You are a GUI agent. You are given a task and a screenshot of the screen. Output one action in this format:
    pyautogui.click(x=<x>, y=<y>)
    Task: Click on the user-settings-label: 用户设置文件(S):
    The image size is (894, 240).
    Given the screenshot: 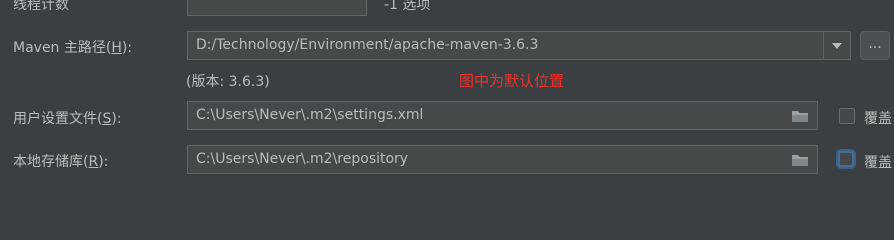 What is the action you would take?
    pyautogui.click(x=67, y=119)
    